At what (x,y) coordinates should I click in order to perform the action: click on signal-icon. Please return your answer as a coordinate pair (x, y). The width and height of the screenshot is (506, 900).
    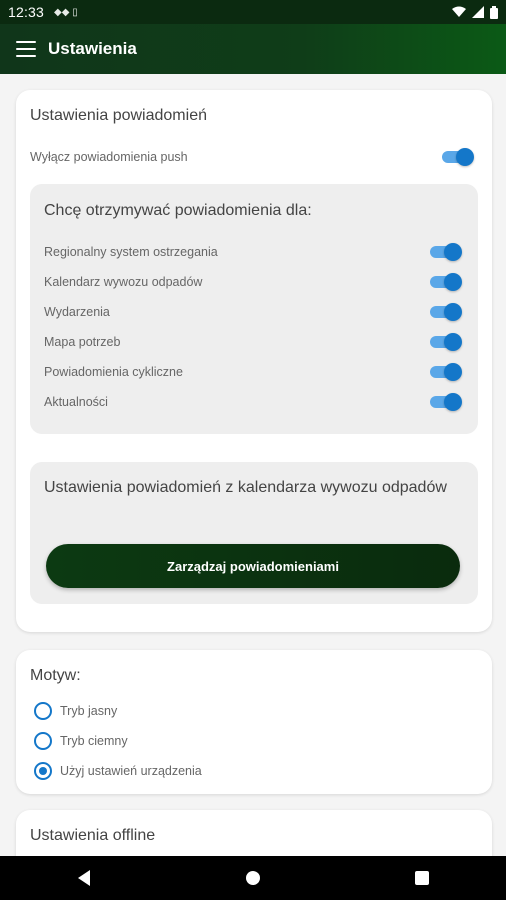
    Looking at the image, I should click on (478, 12).